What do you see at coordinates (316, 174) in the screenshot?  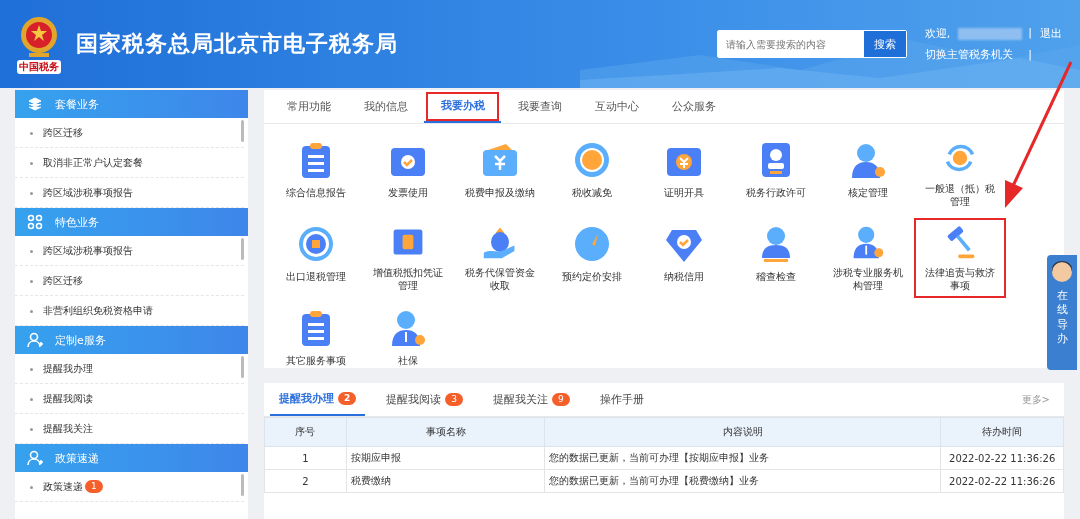 I see `service-tile: 综合信息报告` at bounding box center [316, 174].